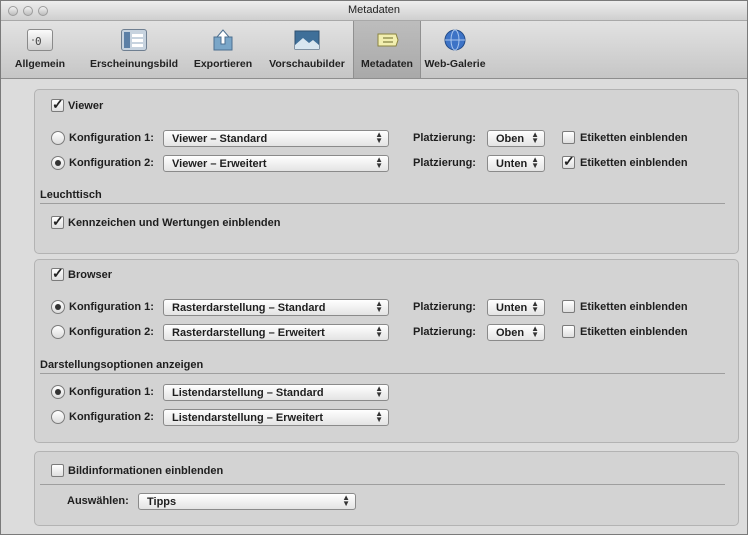 The width and height of the screenshot is (748, 535). I want to click on browser-placement-1-select: Unten ▲ ▼, so click(516, 307).